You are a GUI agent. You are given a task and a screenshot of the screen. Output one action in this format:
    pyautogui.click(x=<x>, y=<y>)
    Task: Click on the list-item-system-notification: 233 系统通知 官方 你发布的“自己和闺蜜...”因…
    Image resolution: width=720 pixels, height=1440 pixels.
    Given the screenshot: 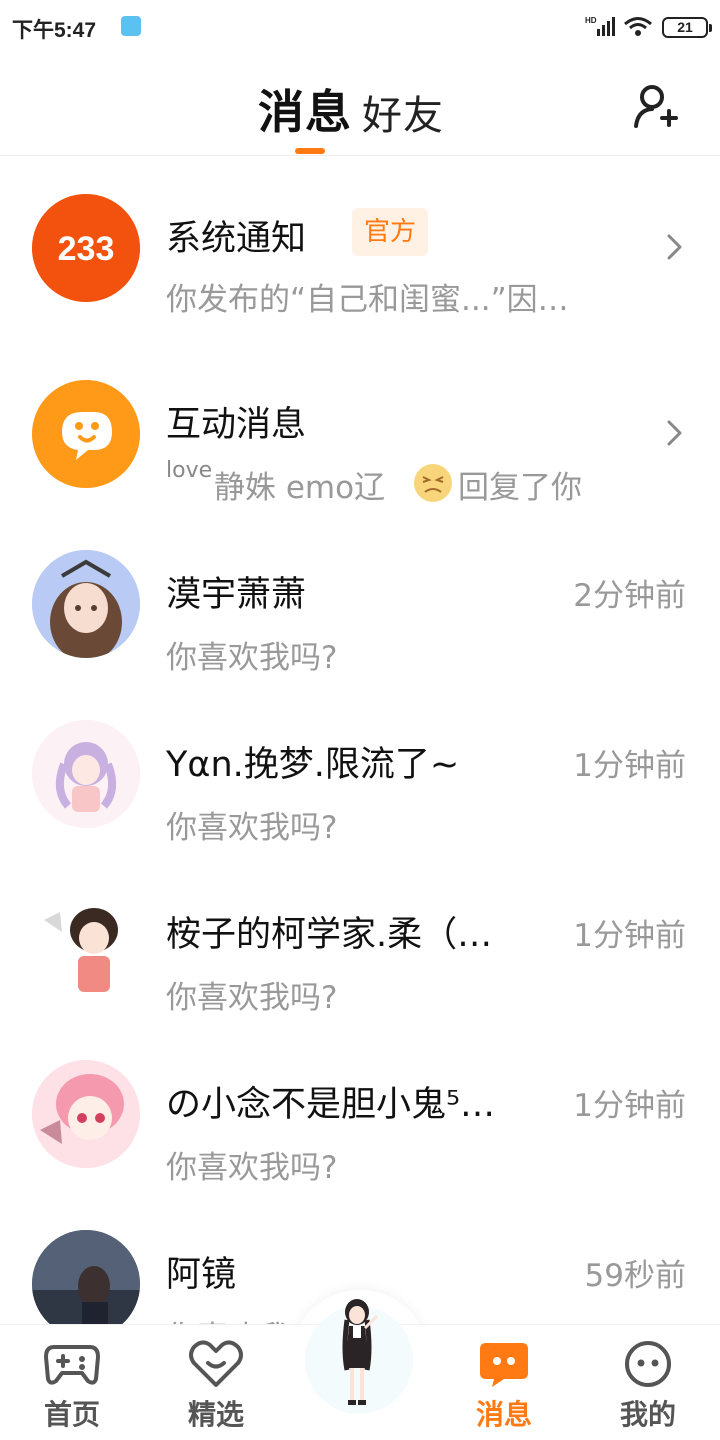 What is the action you would take?
    pyautogui.click(x=360, y=243)
    